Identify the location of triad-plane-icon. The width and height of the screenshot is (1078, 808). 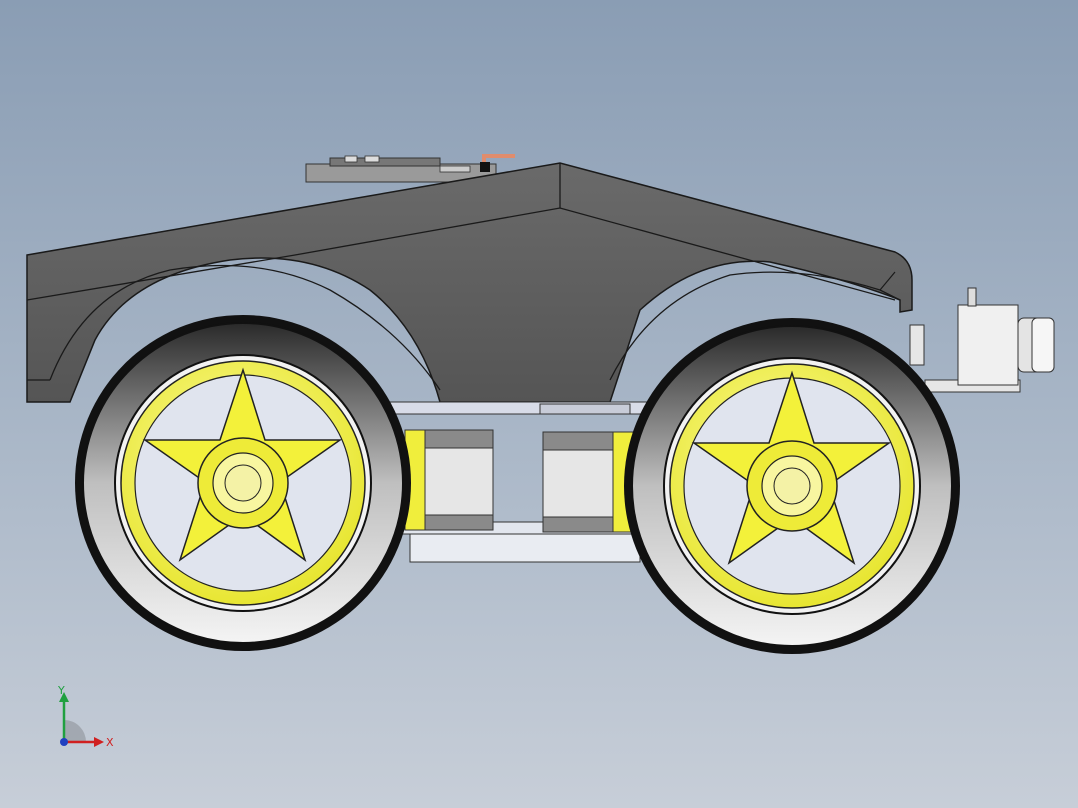
(75, 731).